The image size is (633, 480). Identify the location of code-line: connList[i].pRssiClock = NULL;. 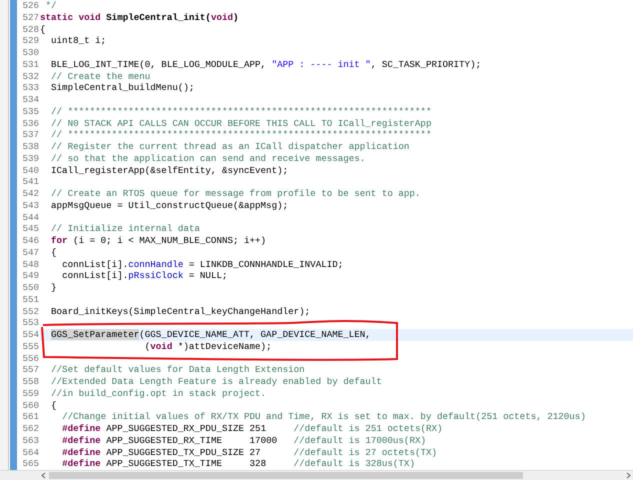
(144, 276).